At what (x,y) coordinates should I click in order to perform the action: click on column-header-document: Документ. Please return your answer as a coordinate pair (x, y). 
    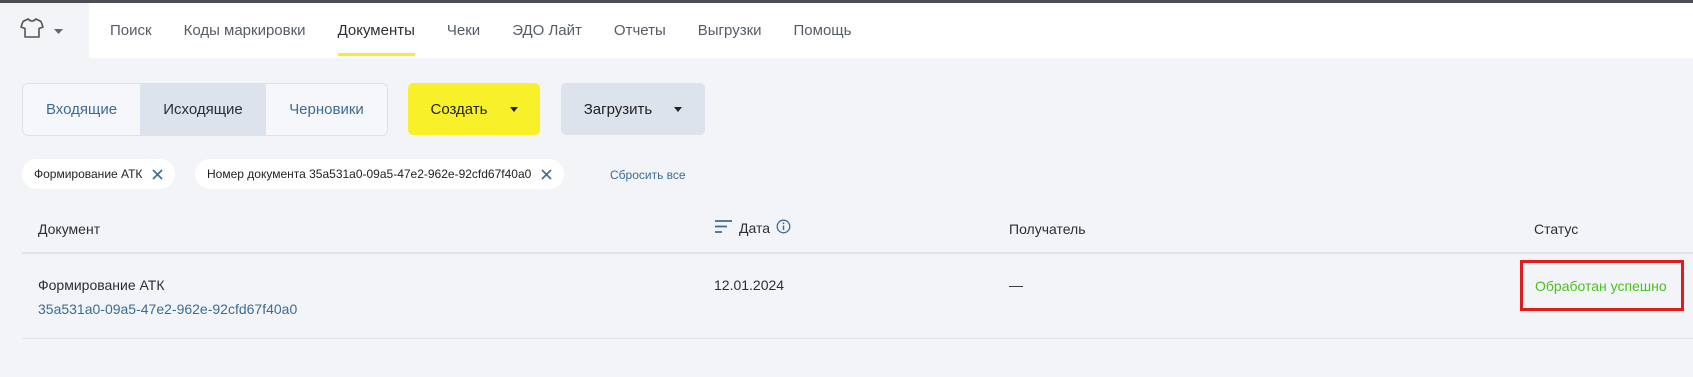
    Looking at the image, I should click on (69, 229).